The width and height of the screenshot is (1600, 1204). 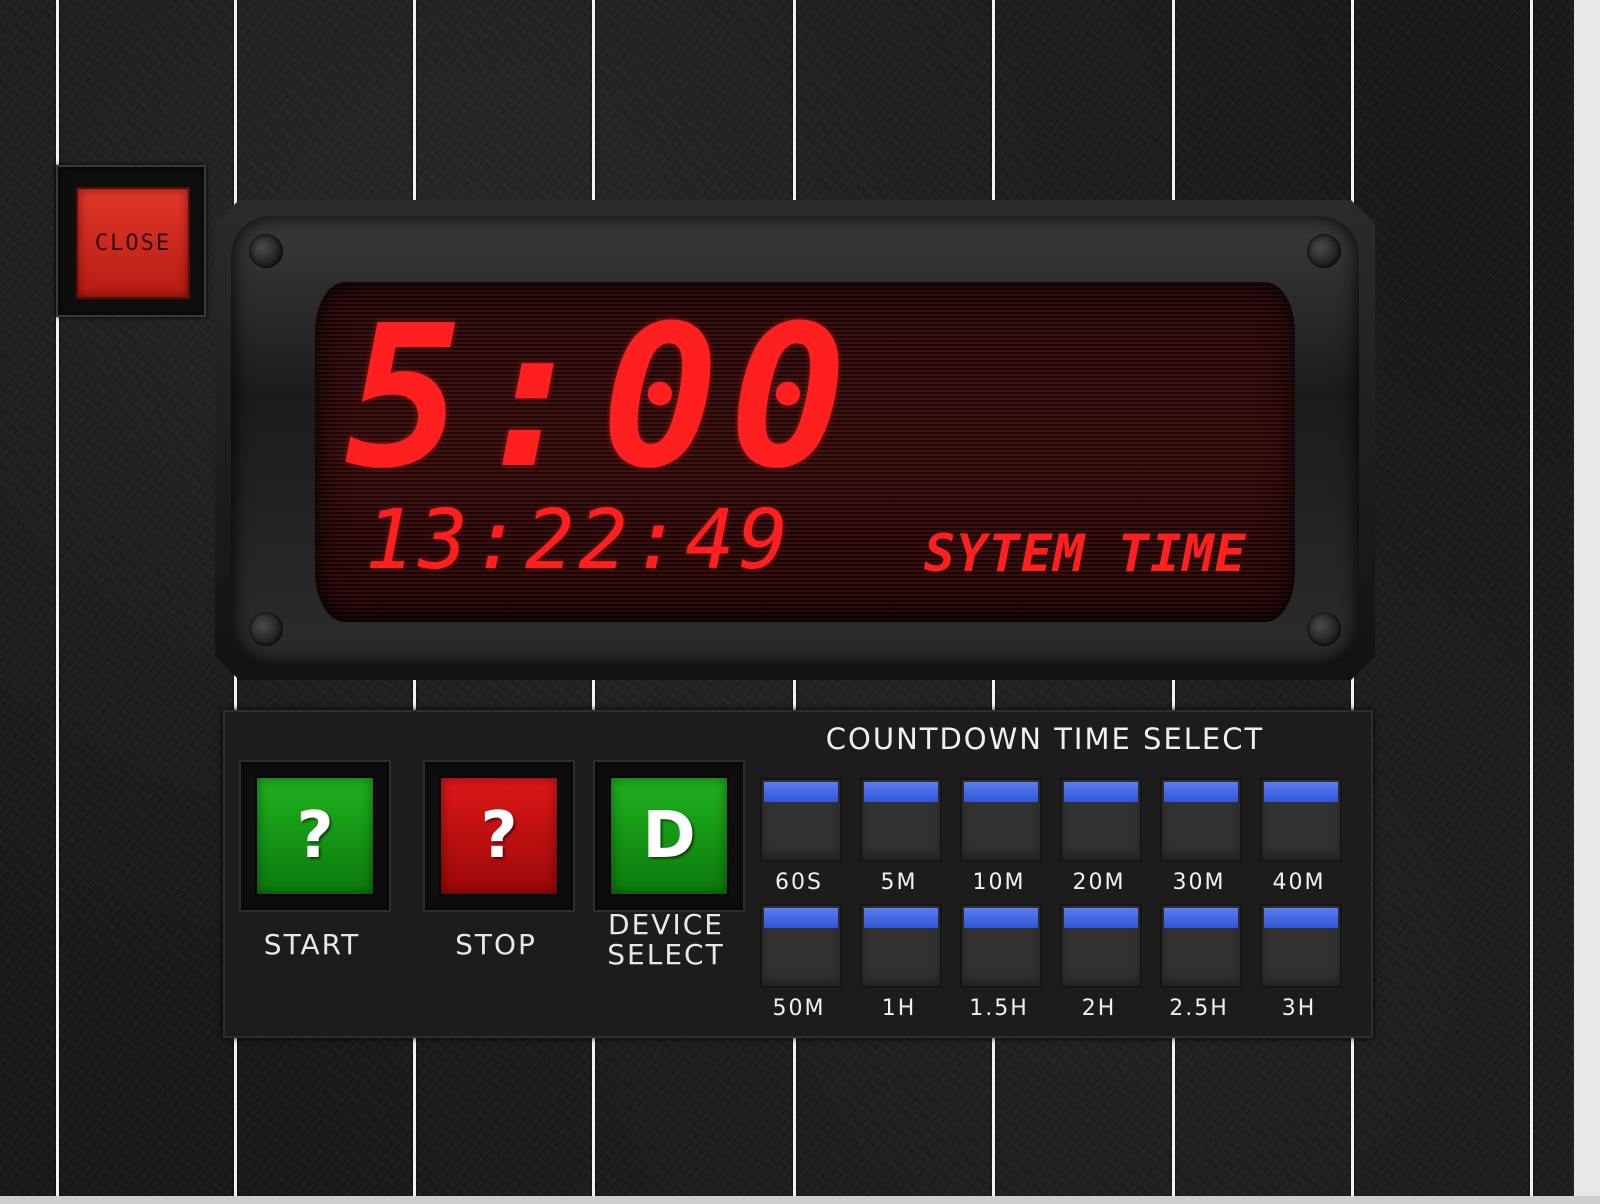 I want to click on device-select-button: D, so click(x=669, y=836).